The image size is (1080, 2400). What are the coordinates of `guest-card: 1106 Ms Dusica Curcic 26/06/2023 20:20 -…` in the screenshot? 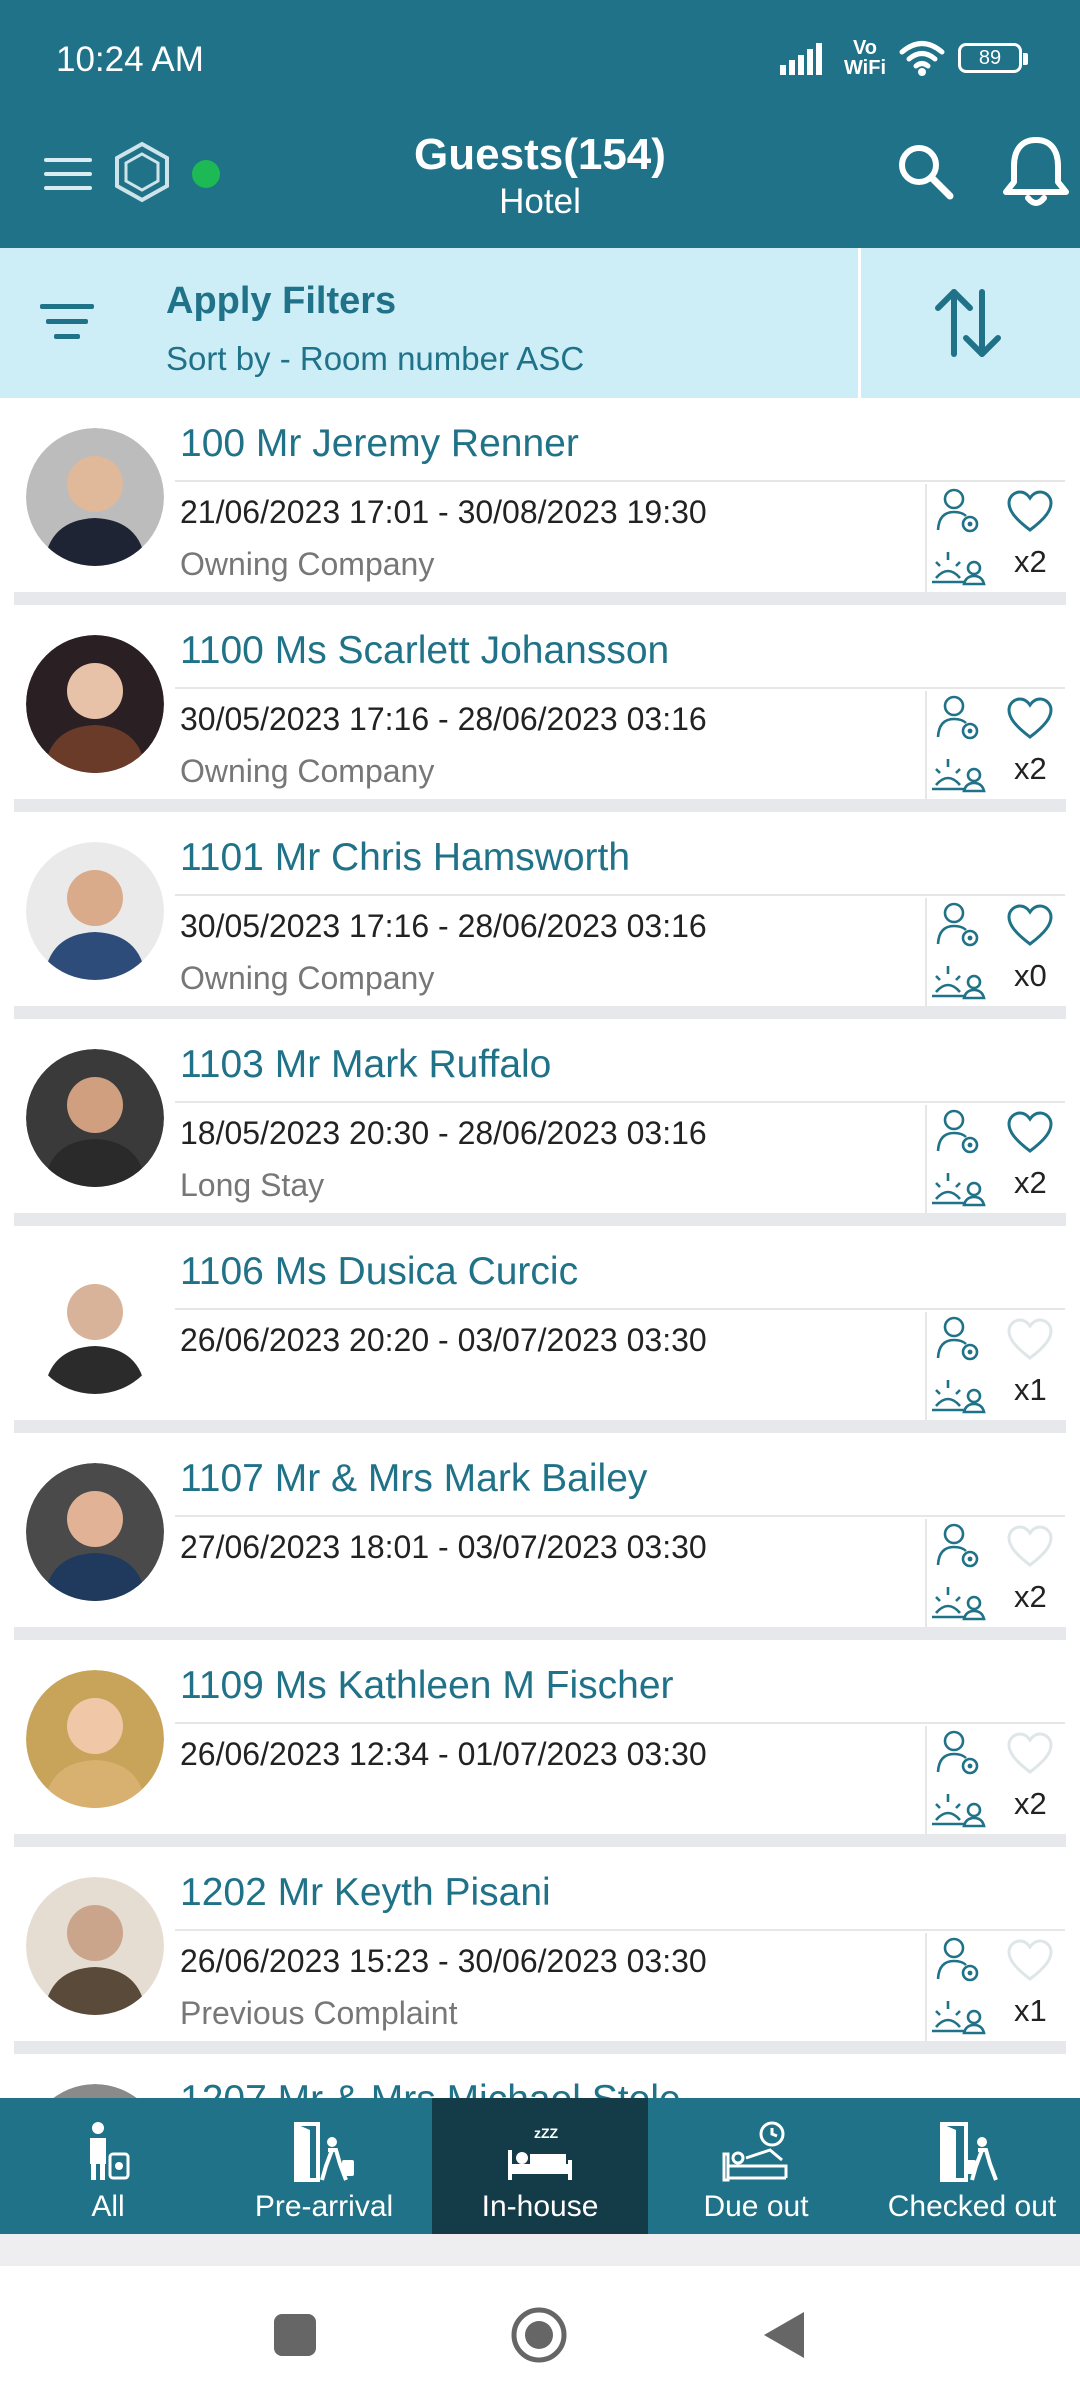 It's located at (540, 1329).